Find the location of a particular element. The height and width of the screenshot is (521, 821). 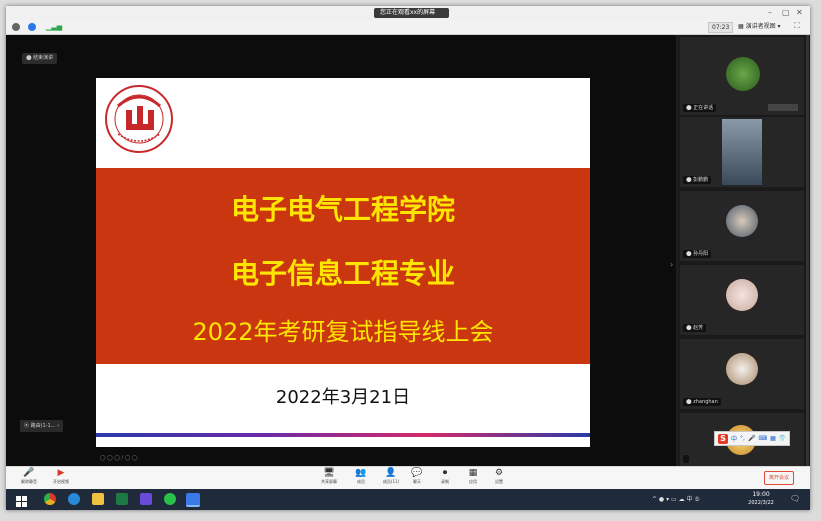

settings-label: 设置 is located at coordinates (499, 481).